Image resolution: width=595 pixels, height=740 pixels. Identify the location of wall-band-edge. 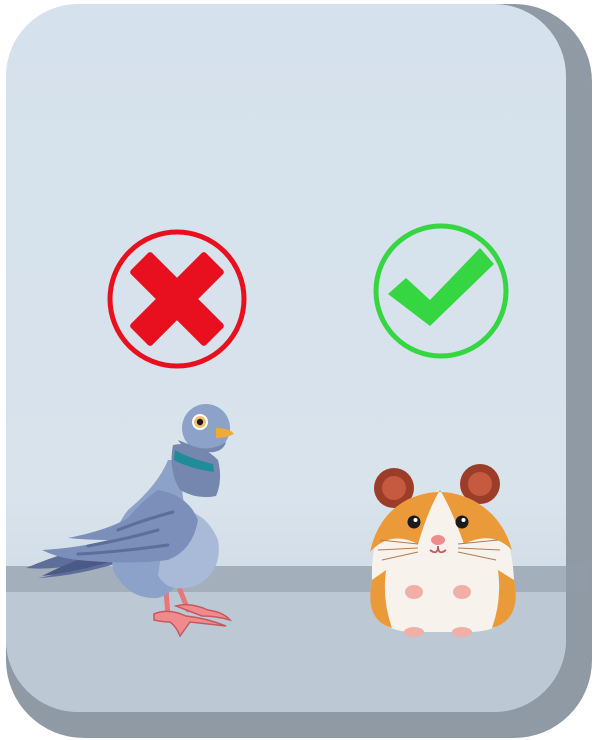
(578, 579).